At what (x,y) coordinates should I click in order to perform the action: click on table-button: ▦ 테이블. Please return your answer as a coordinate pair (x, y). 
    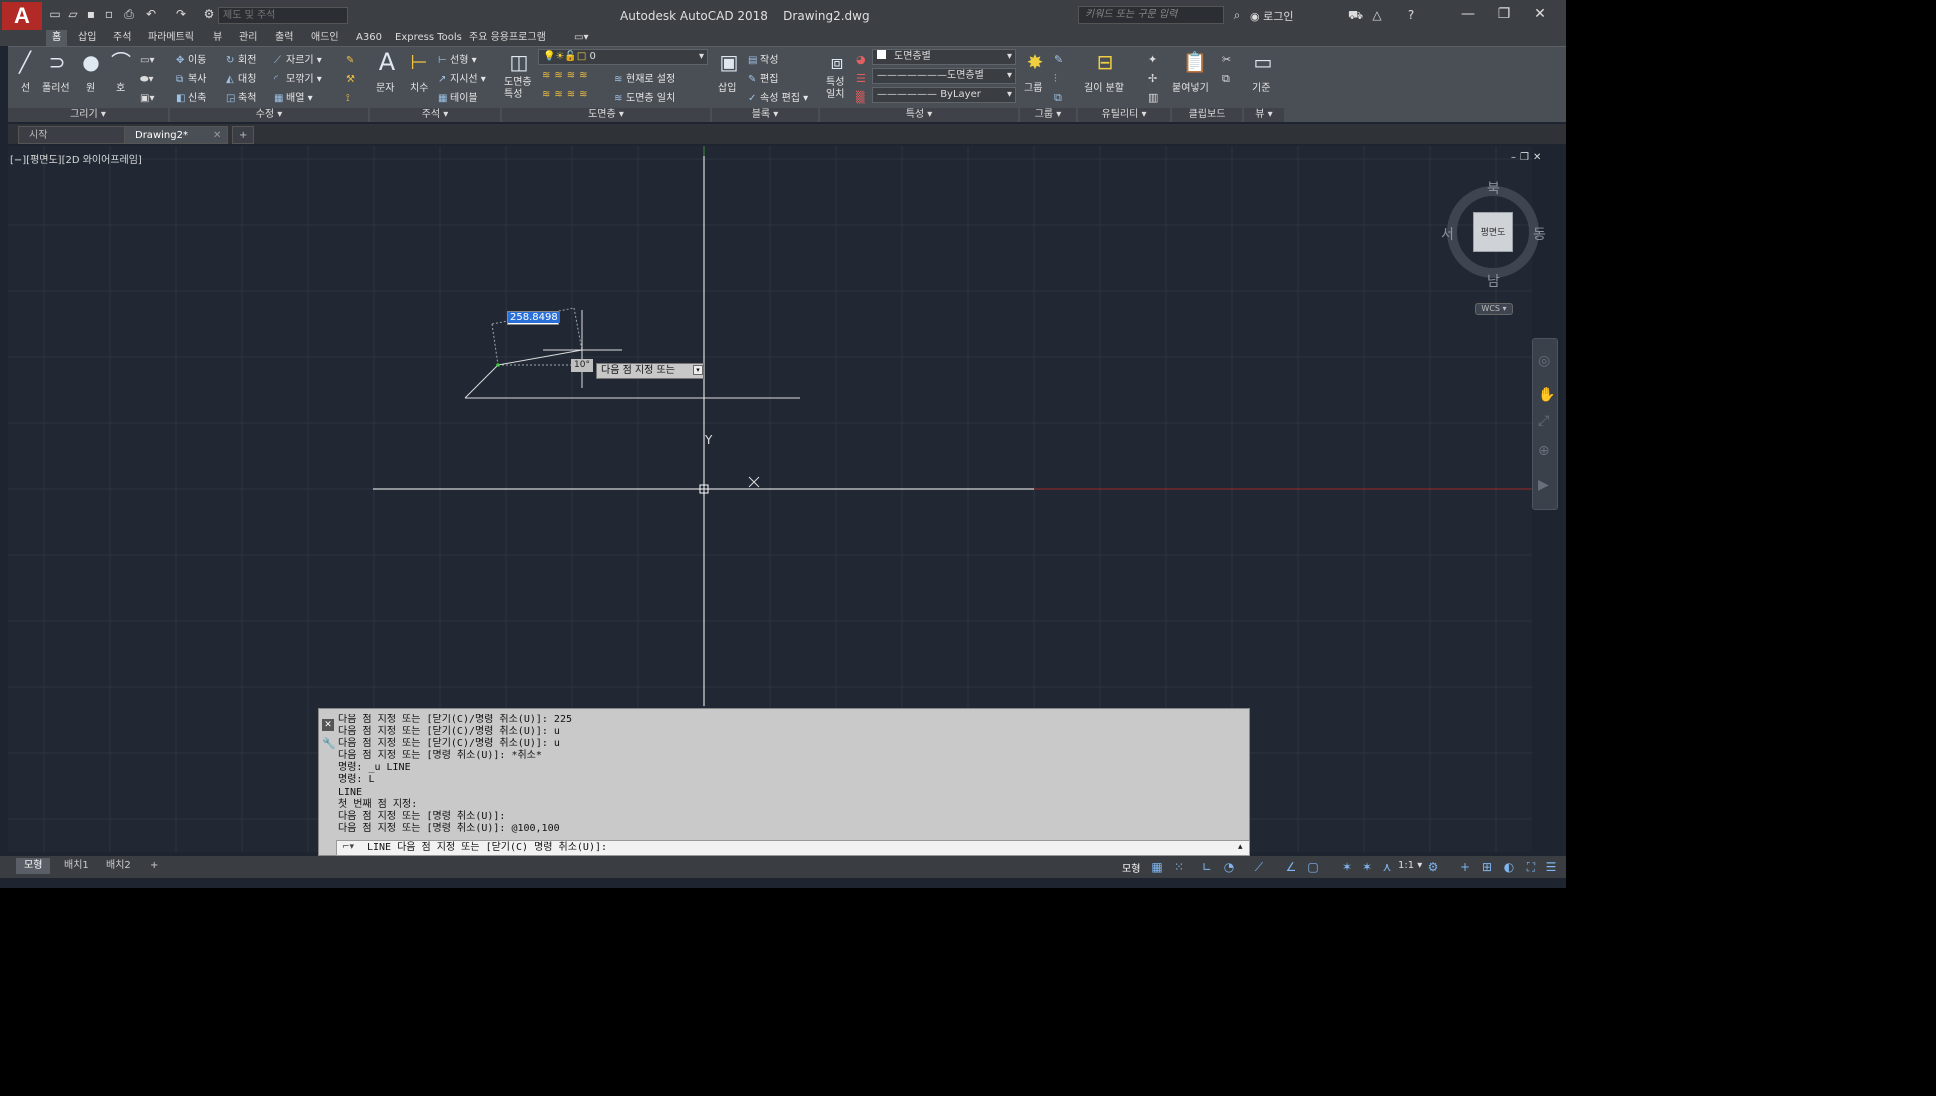
    Looking at the image, I should click on (458, 96).